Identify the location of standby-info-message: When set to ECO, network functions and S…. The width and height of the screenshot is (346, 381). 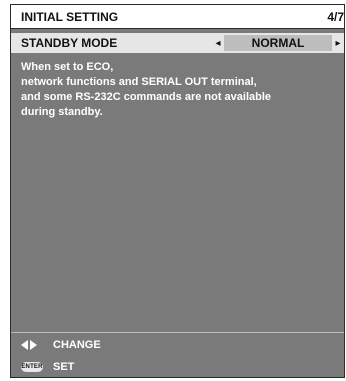
(176, 90).